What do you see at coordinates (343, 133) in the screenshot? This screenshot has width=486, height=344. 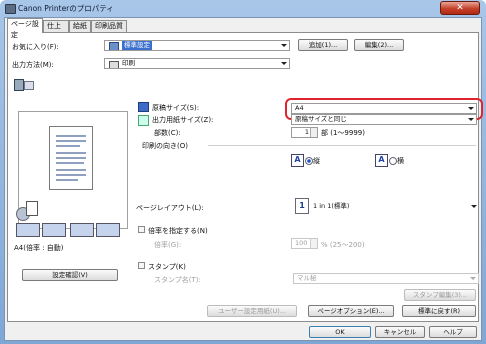 I see `copies-range: 部 (1〜9999)` at bounding box center [343, 133].